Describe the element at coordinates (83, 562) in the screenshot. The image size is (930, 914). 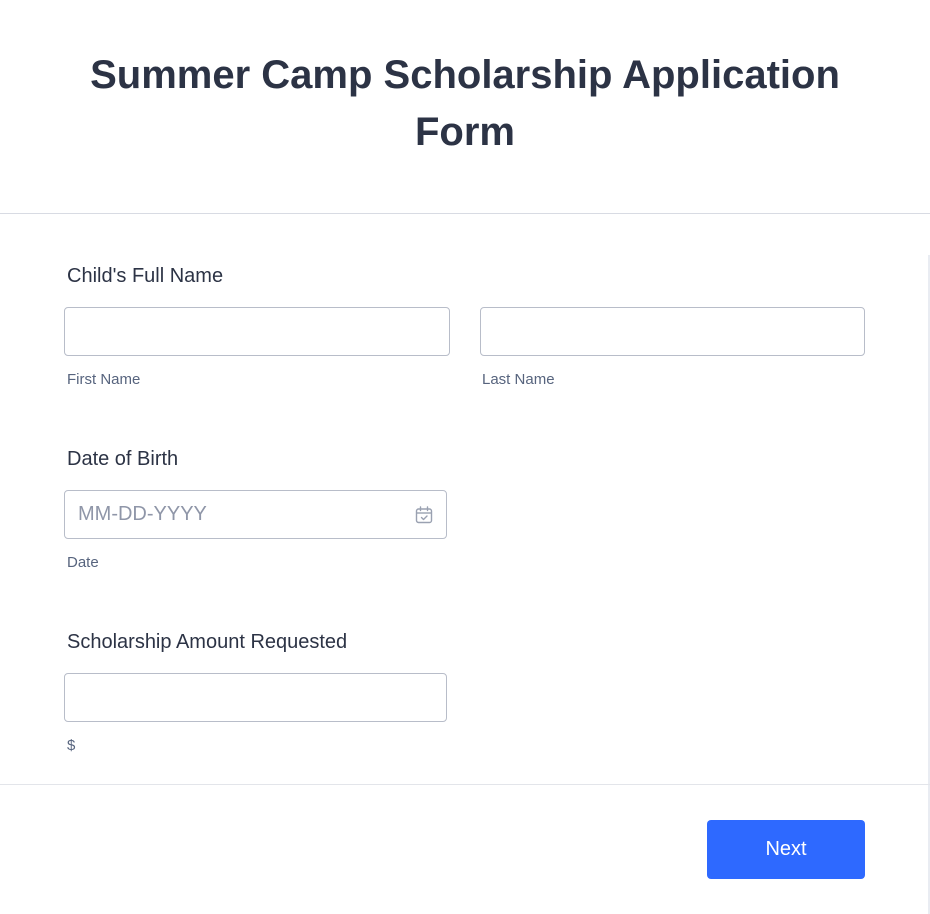
I see `date-sublabel: Date` at that location.